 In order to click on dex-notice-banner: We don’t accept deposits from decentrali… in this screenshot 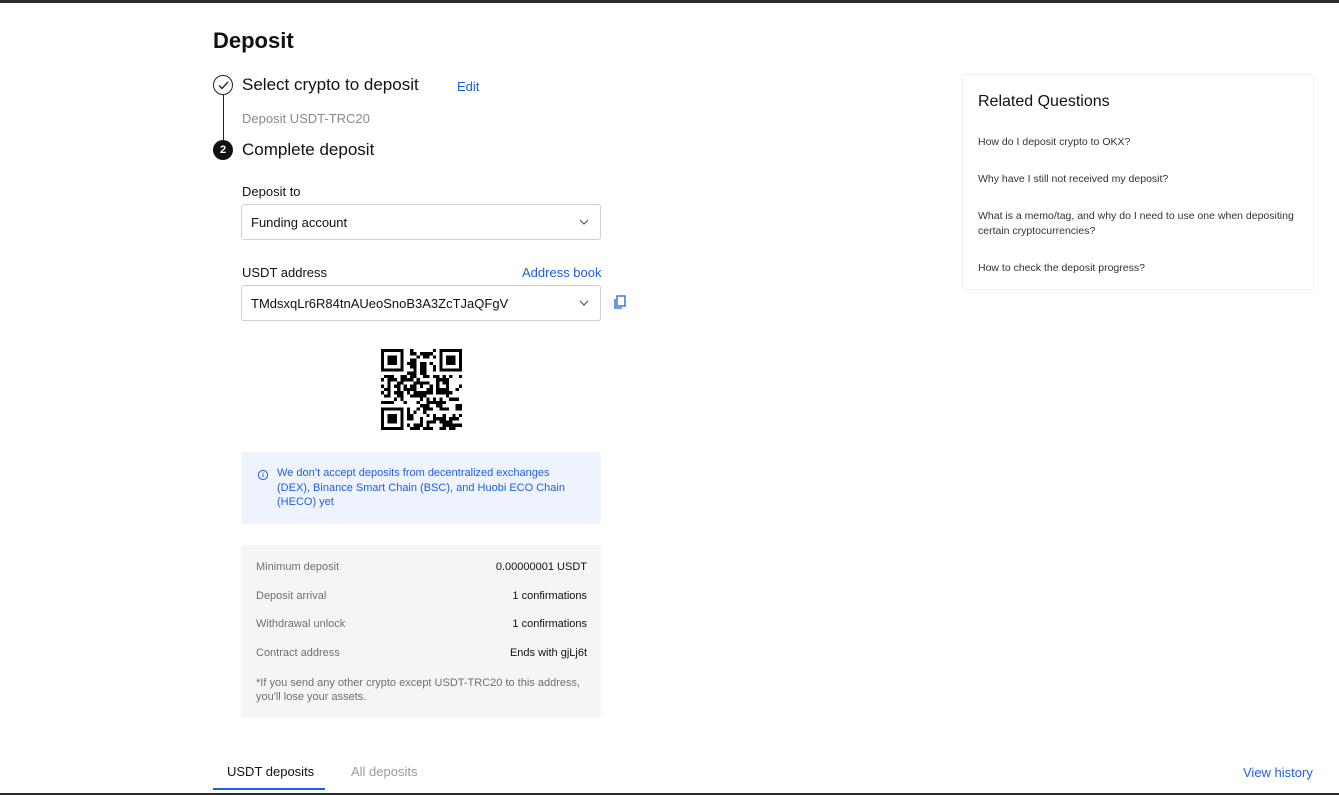, I will do `click(421, 488)`.